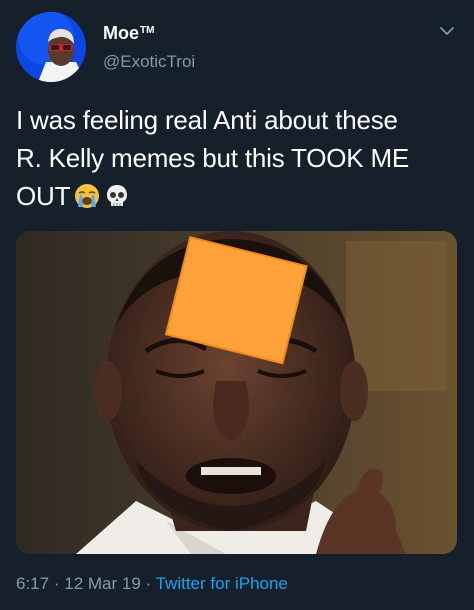 The height and width of the screenshot is (610, 474). I want to click on tweet-meta: 6:17 · 12 Mar 19 · Twitter for iPhone, so click(152, 584).